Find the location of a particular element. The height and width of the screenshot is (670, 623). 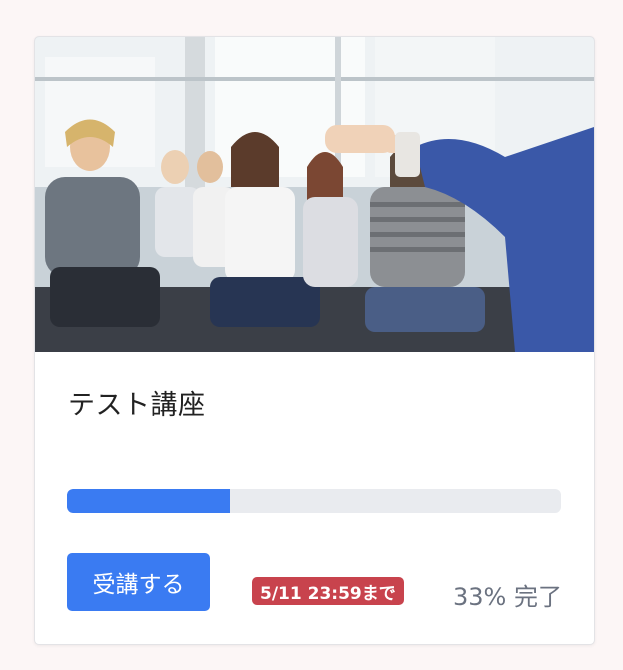

deadline-badge: 5/11 23:59まで is located at coordinates (328, 591).